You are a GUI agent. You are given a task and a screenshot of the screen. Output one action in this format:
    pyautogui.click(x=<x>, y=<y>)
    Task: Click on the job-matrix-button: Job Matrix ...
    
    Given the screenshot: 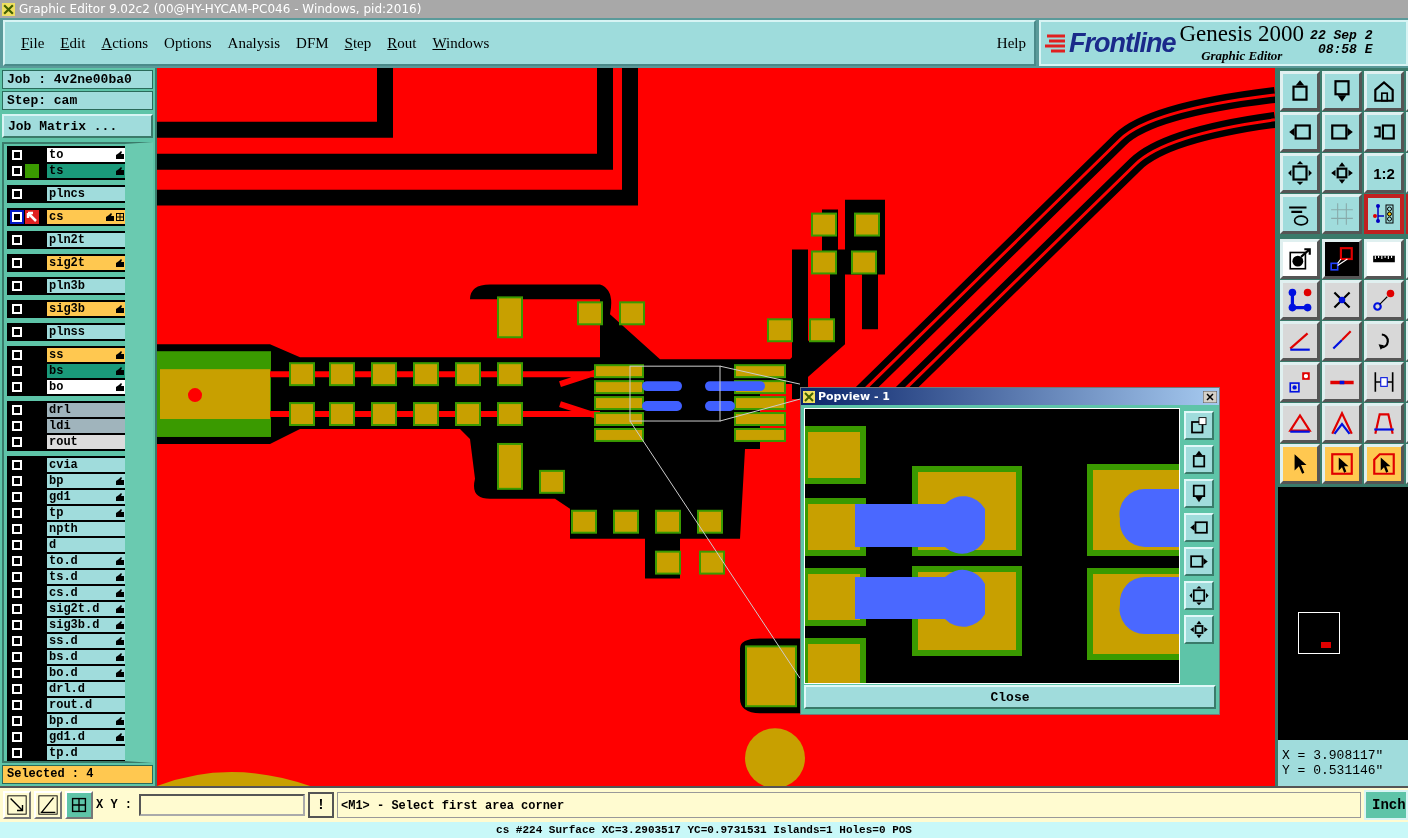 What is the action you would take?
    pyautogui.click(x=77, y=126)
    